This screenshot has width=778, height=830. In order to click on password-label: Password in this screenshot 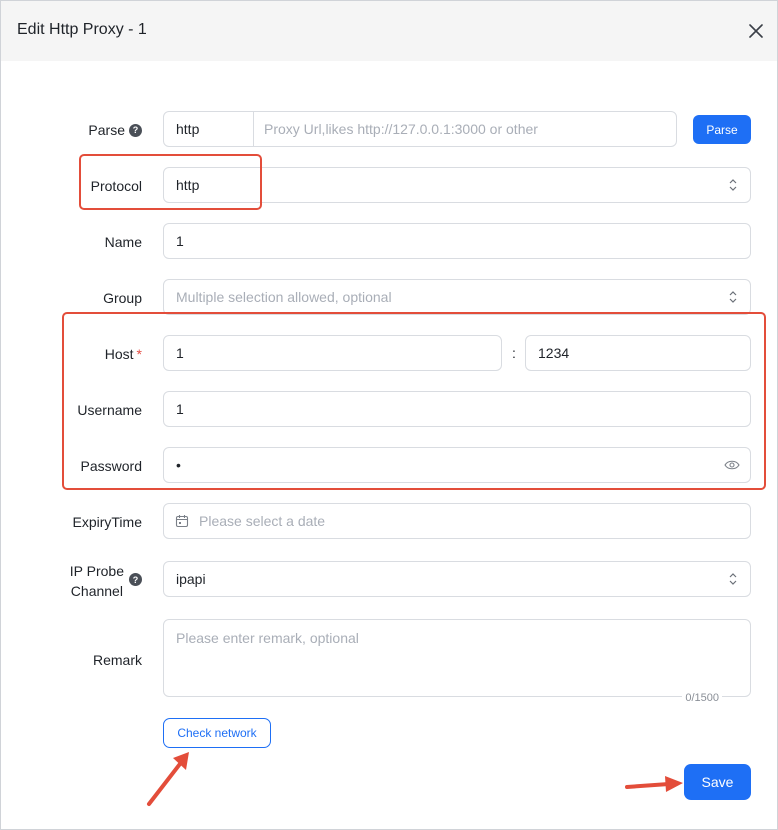, I will do `click(111, 466)`.